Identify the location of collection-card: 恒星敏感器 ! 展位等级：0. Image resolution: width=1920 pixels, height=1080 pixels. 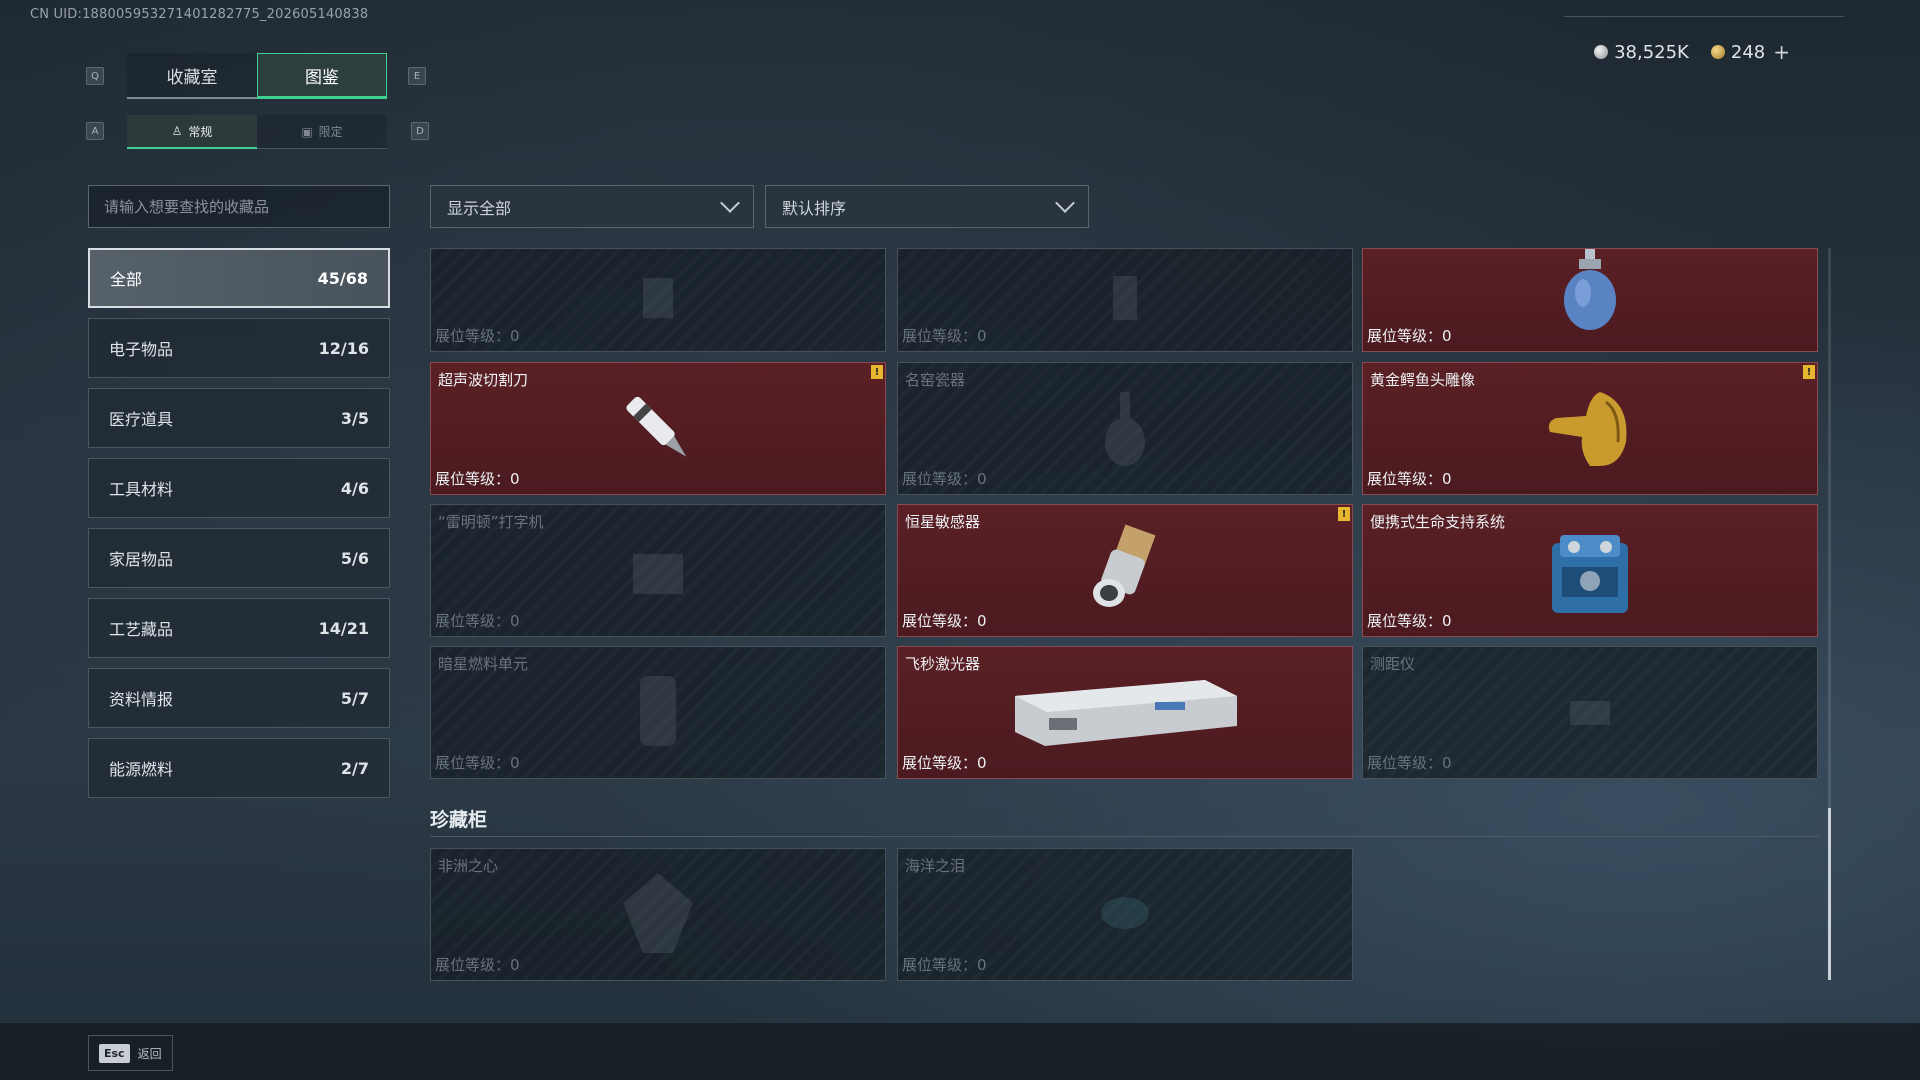
(1125, 570).